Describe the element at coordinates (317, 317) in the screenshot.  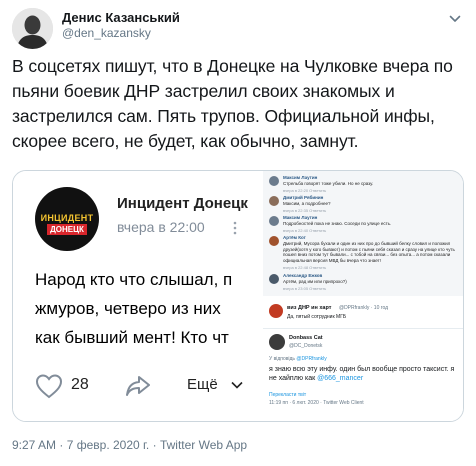
I see `reply-text: Да, пятый сотрудник МГБ` at that location.